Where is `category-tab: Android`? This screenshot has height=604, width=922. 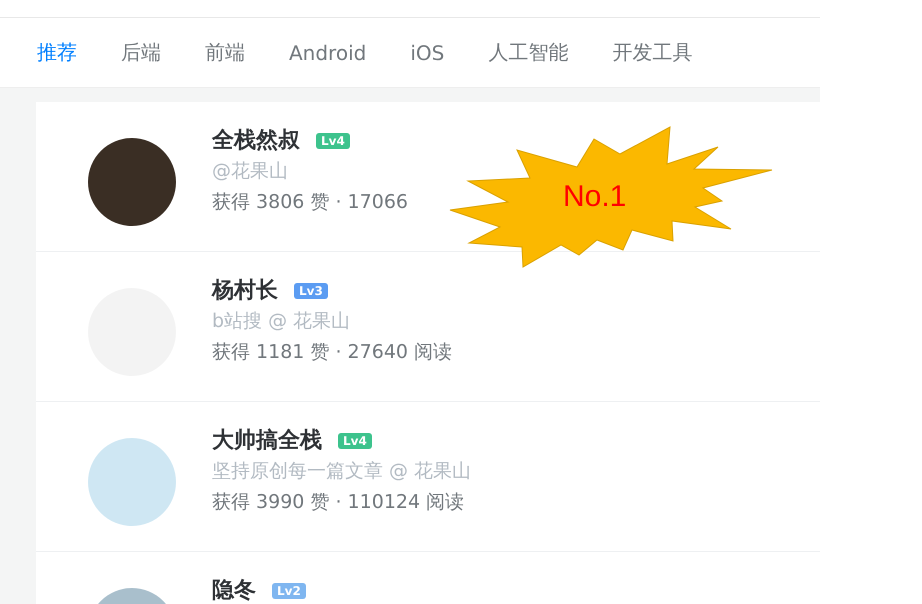 category-tab: Android is located at coordinates (327, 52).